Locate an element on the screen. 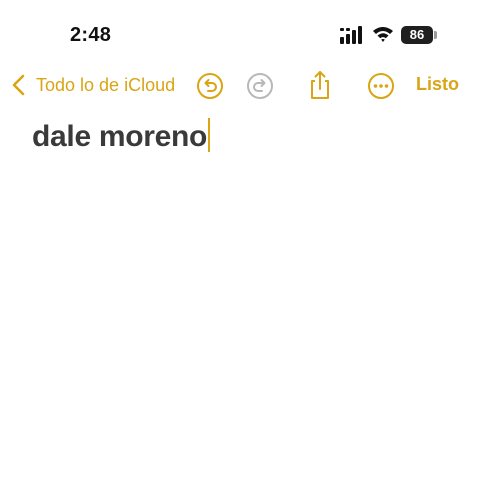 The width and height of the screenshot is (480, 480). wifi-icon is located at coordinates (383, 34).